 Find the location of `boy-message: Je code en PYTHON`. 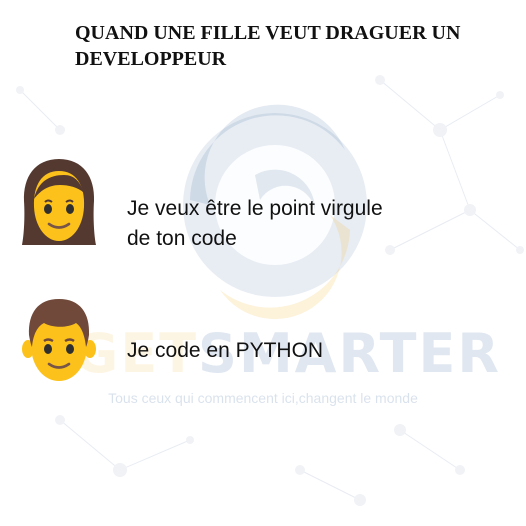

boy-message: Je code en PYTHON is located at coordinates (225, 350).